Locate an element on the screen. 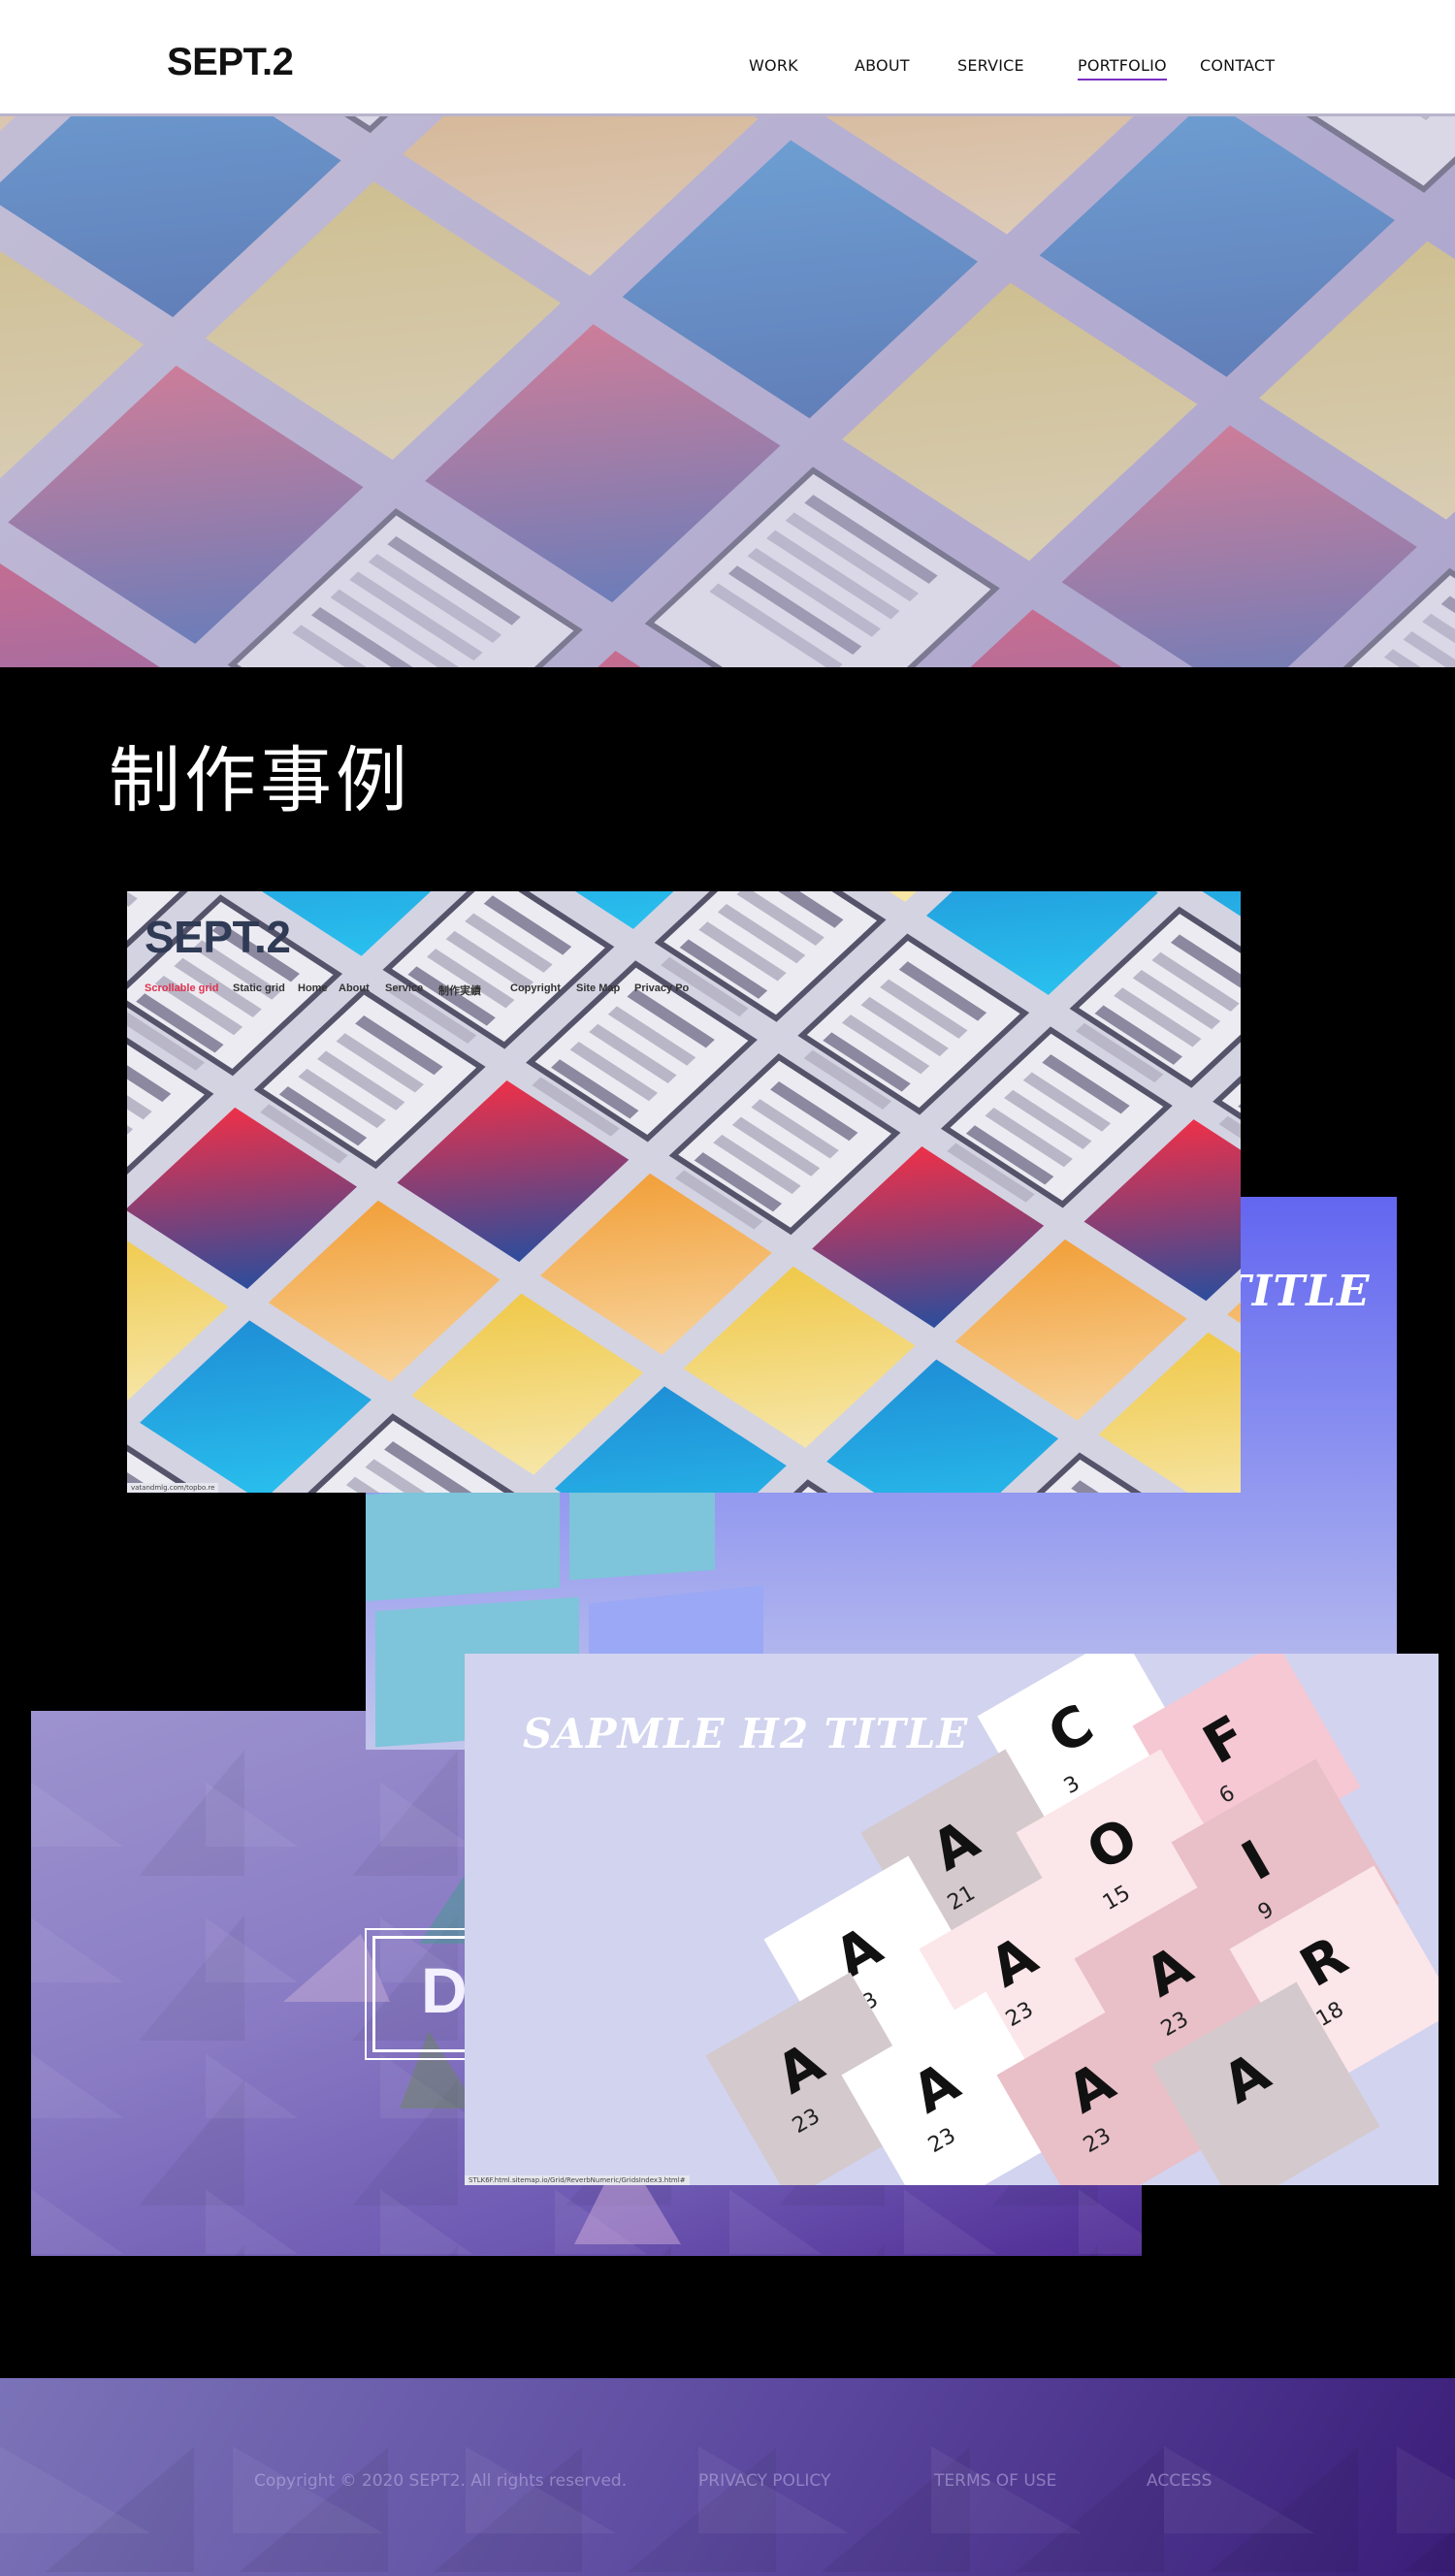 Image resolution: width=1455 pixels, height=2576 pixels. sept-nav-item: Home is located at coordinates (313, 988).